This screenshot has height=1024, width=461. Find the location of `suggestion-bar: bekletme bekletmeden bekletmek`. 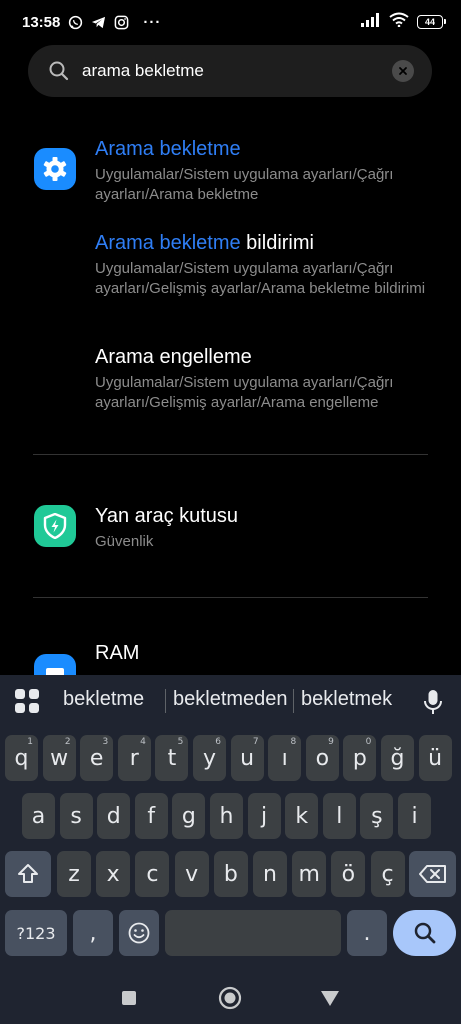

suggestion-bar: bekletme bekletmeden bekletmek is located at coordinates (230, 700).